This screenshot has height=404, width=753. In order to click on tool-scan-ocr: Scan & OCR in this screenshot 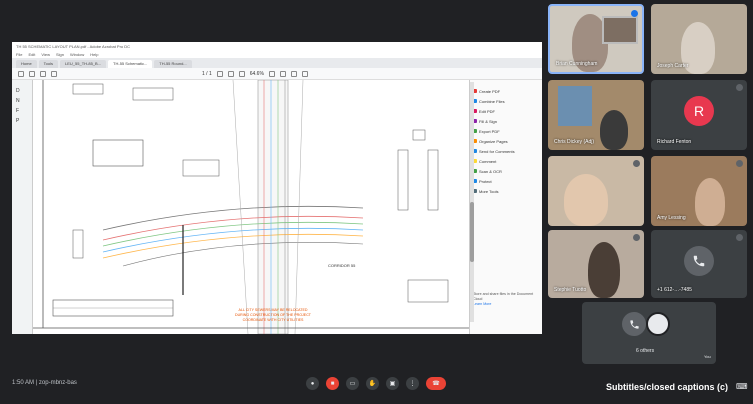, I will do `click(506, 171)`.